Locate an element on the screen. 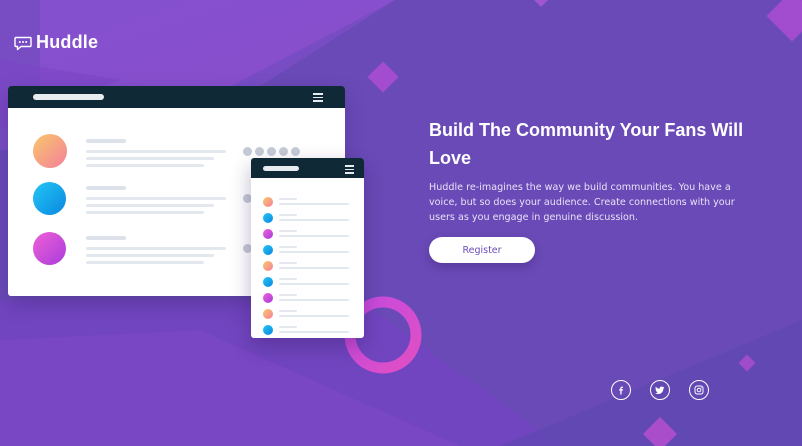  instagram-icon is located at coordinates (699, 390).